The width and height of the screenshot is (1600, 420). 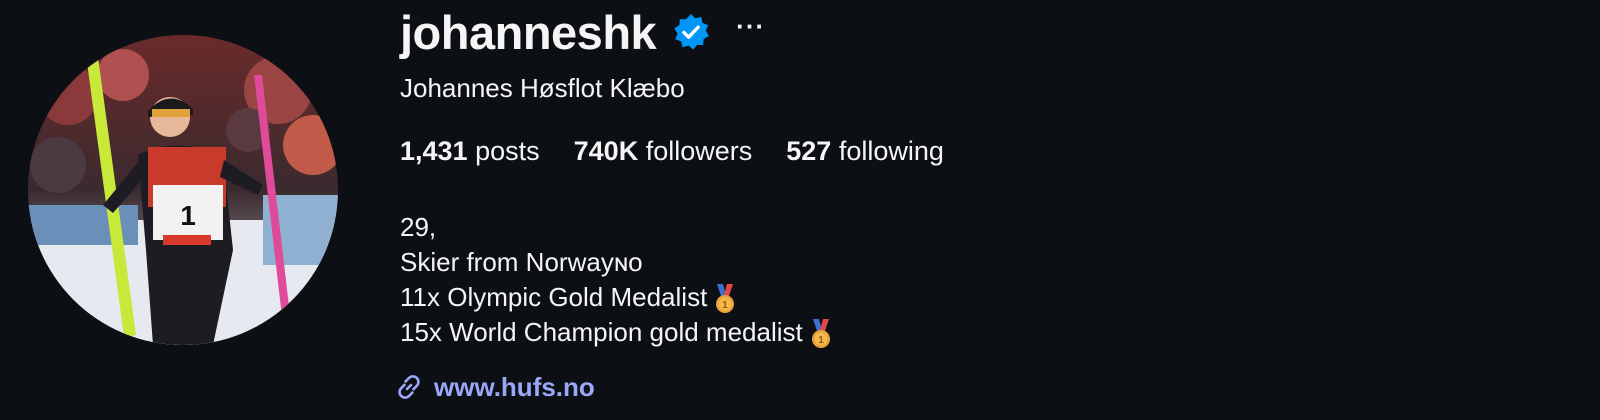 What do you see at coordinates (507, 151) in the screenshot?
I see `posts-label: posts` at bounding box center [507, 151].